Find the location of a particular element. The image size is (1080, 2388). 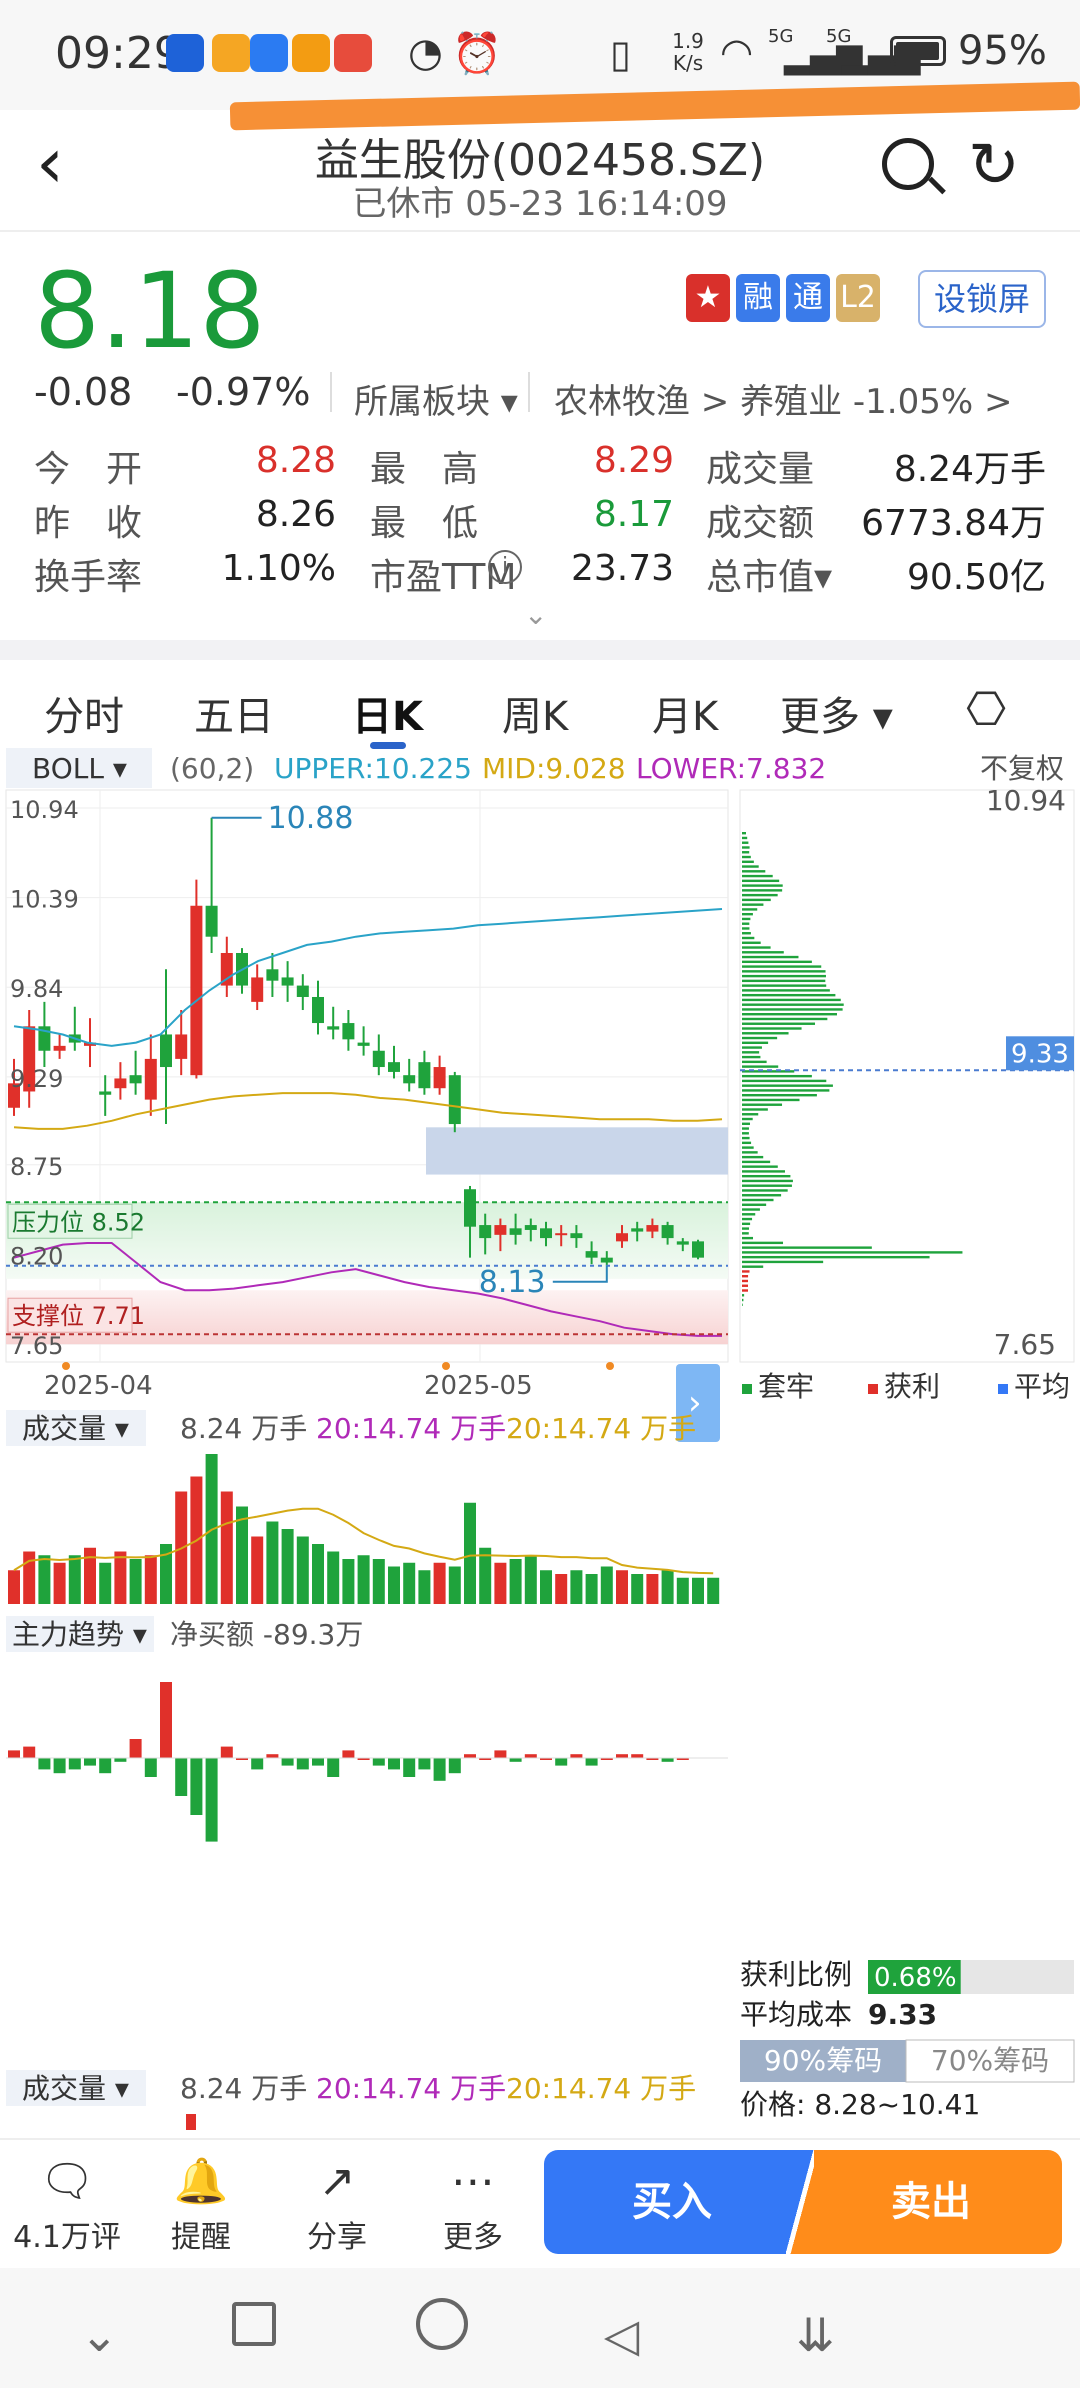

boll-lower-value: LOWER:7.832 is located at coordinates (731, 768).